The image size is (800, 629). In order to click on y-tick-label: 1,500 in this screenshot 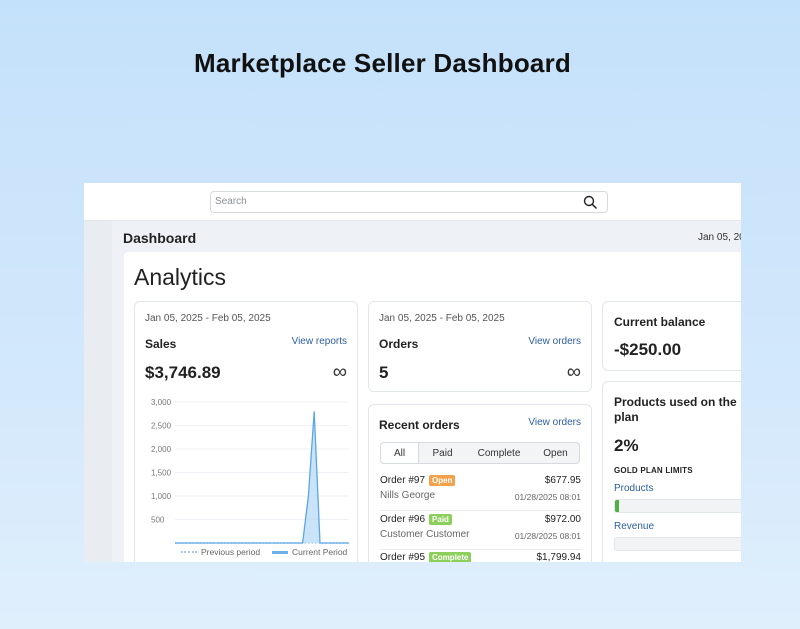, I will do `click(161, 473)`.